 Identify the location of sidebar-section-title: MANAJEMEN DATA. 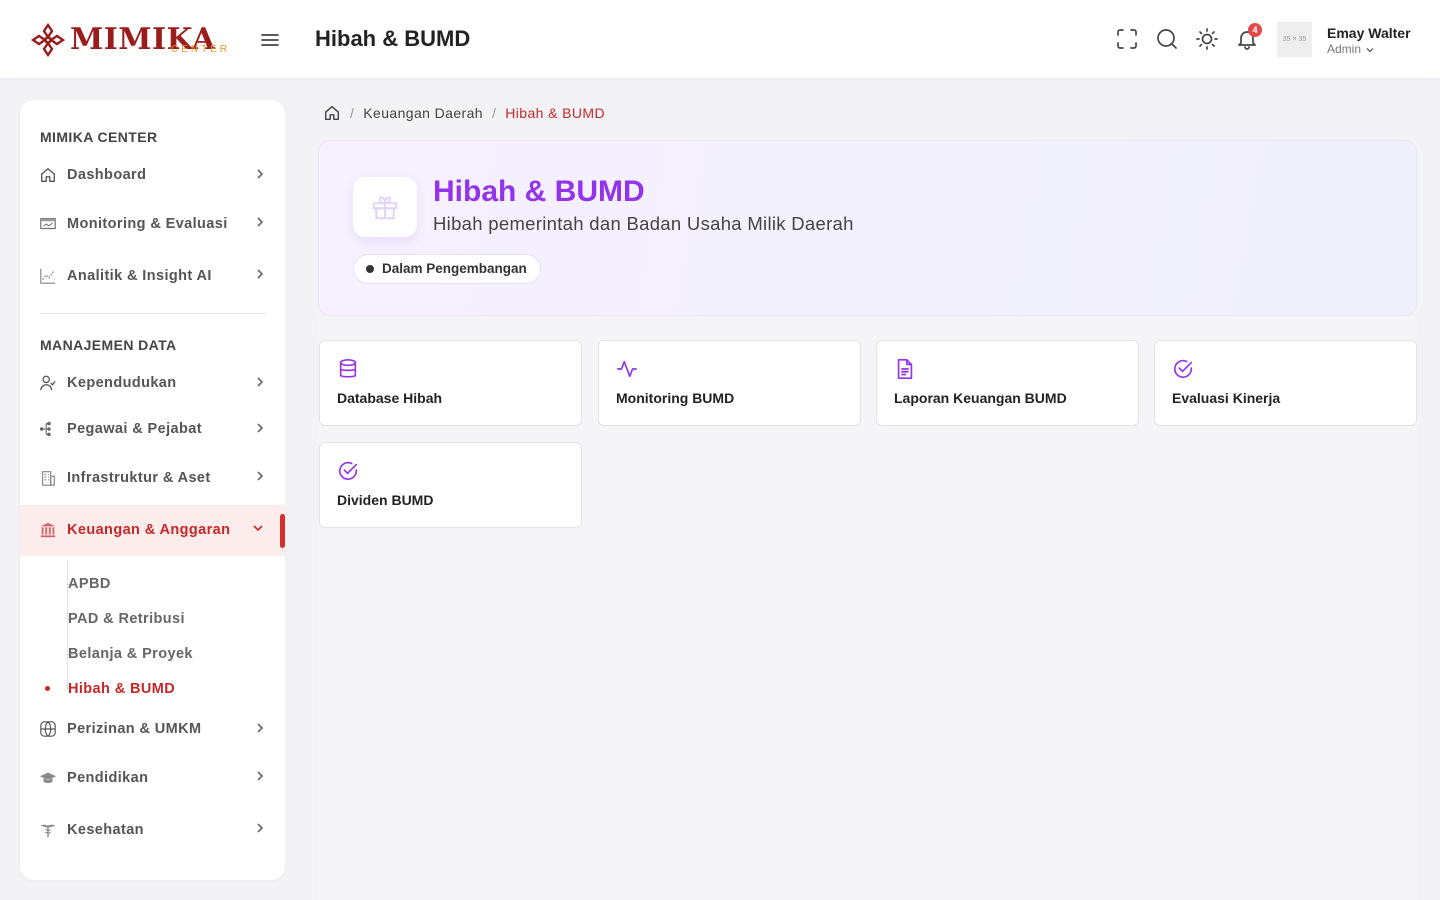
(108, 345).